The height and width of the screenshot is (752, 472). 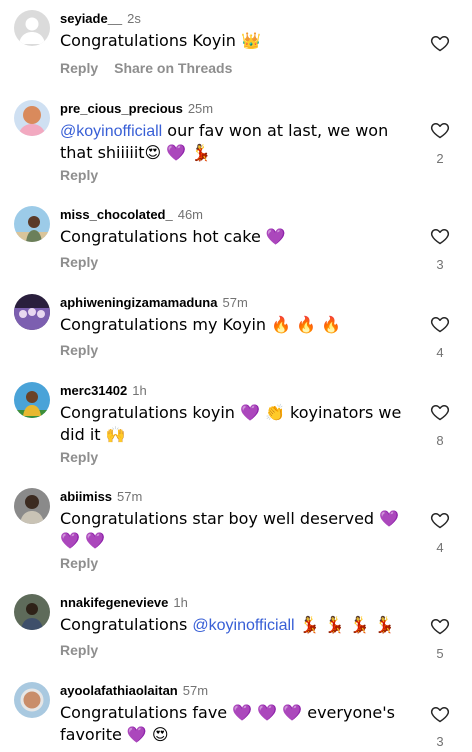 What do you see at coordinates (440, 653) in the screenshot?
I see `like-count: 5` at bounding box center [440, 653].